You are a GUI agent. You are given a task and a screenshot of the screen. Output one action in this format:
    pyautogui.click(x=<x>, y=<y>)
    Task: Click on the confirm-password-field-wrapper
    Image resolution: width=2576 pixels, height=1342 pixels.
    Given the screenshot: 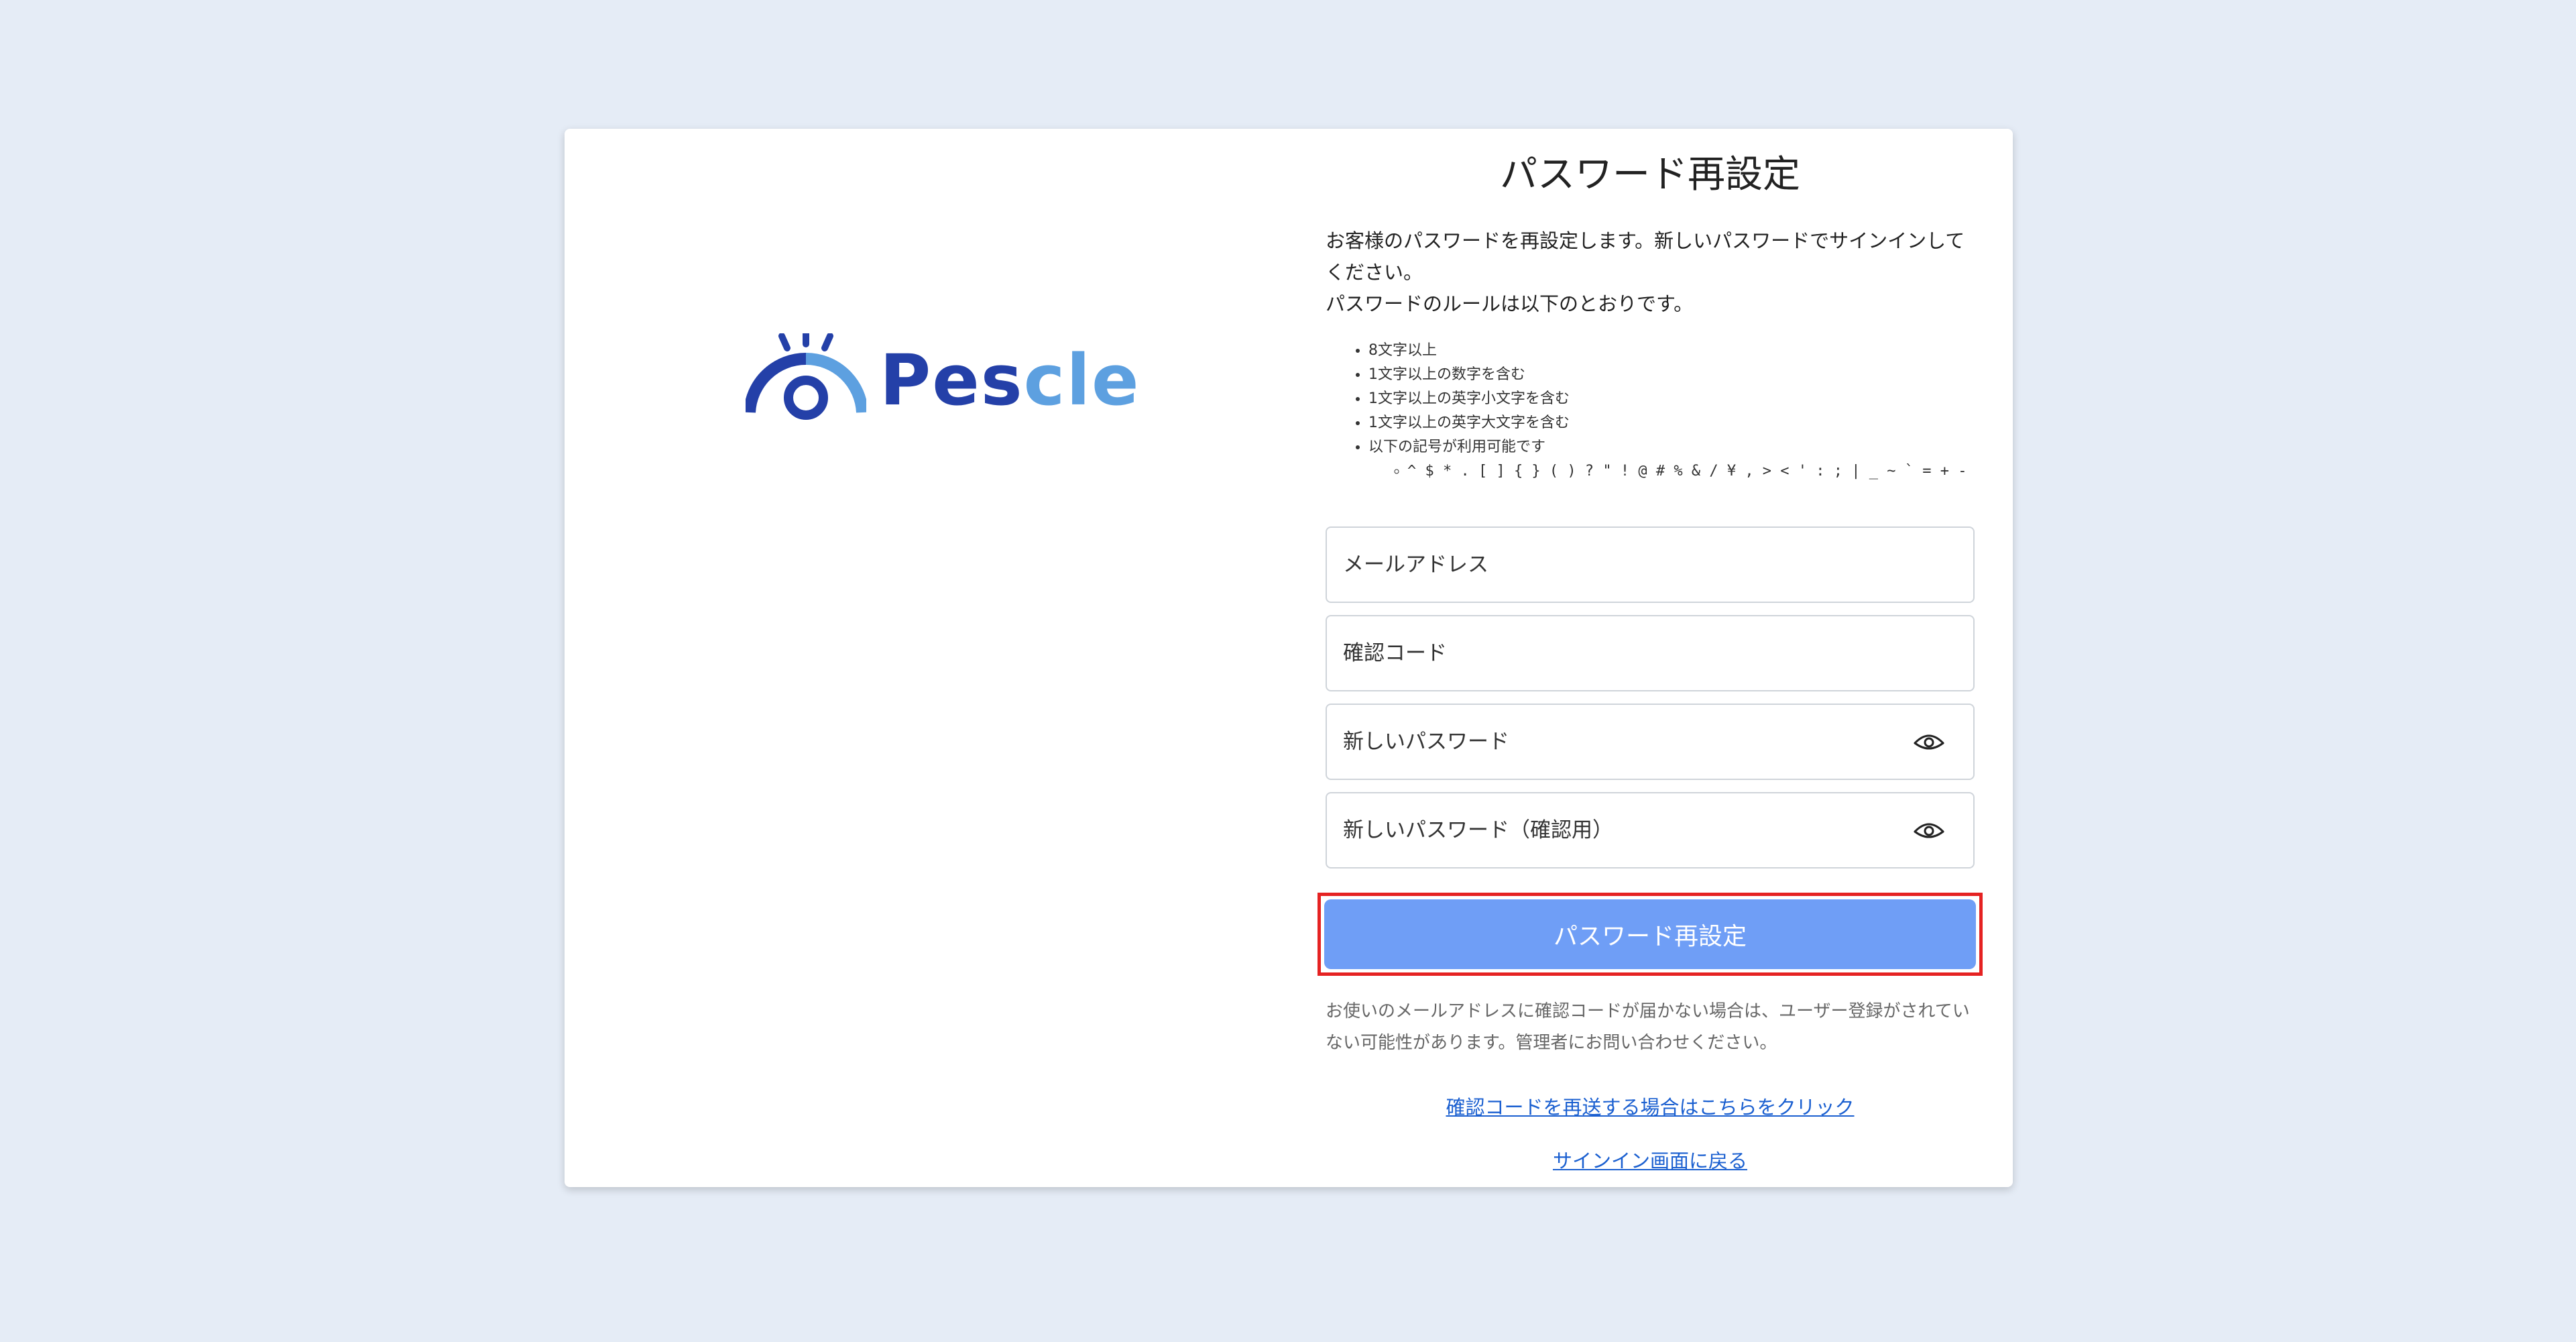 What is the action you would take?
    pyautogui.click(x=1650, y=831)
    